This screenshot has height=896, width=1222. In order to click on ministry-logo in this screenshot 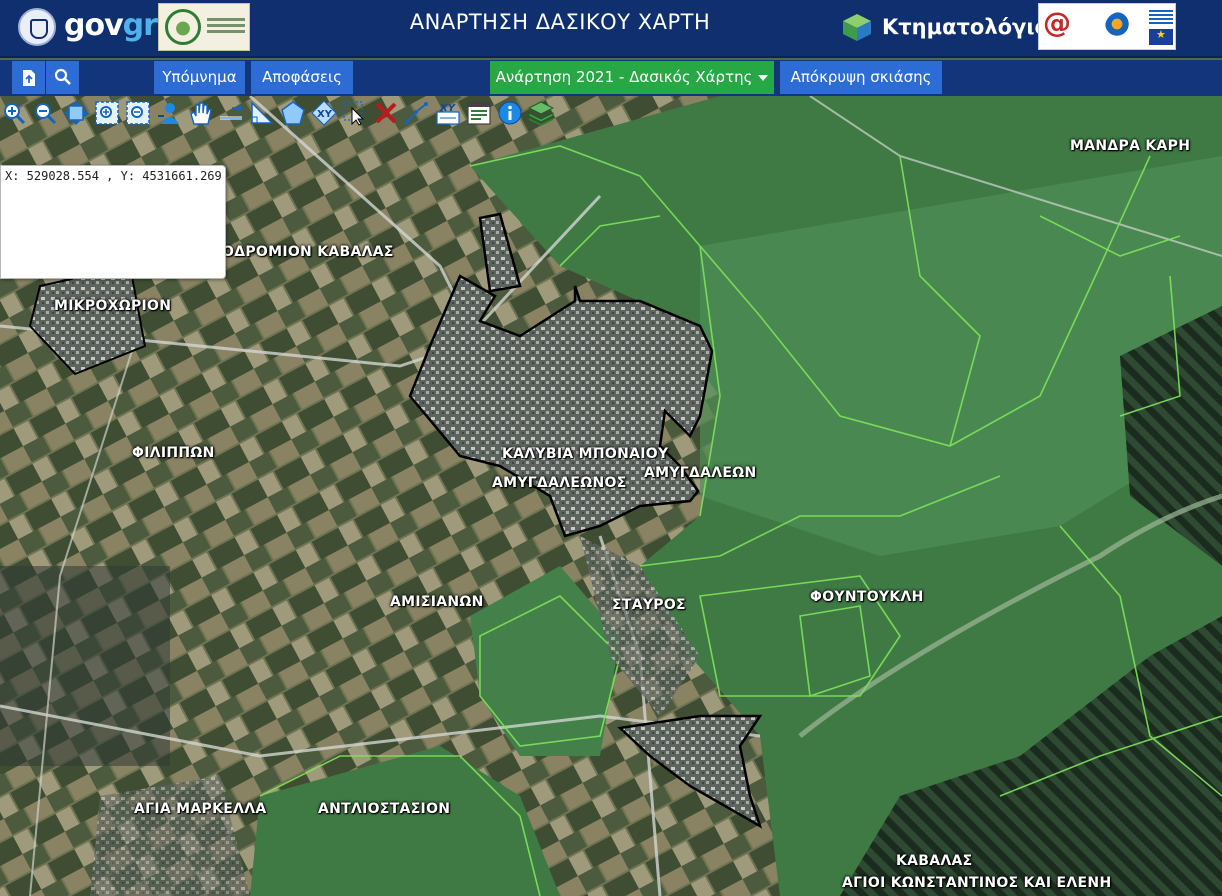, I will do `click(204, 27)`.